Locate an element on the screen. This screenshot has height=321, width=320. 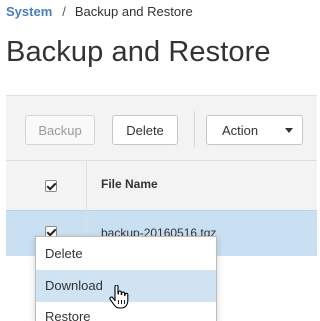
file-name-column-header: File Name is located at coordinates (129, 184).